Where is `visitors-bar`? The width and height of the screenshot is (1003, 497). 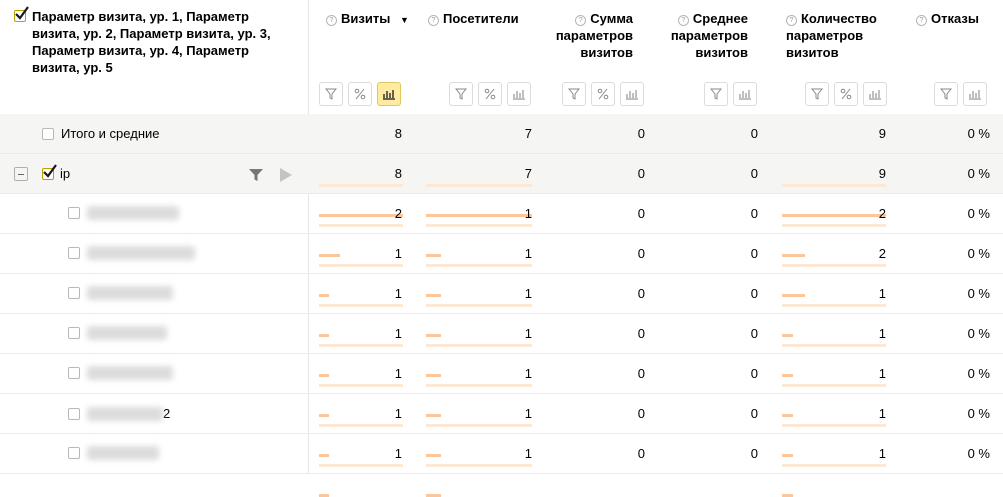 visitors-bar is located at coordinates (479, 320).